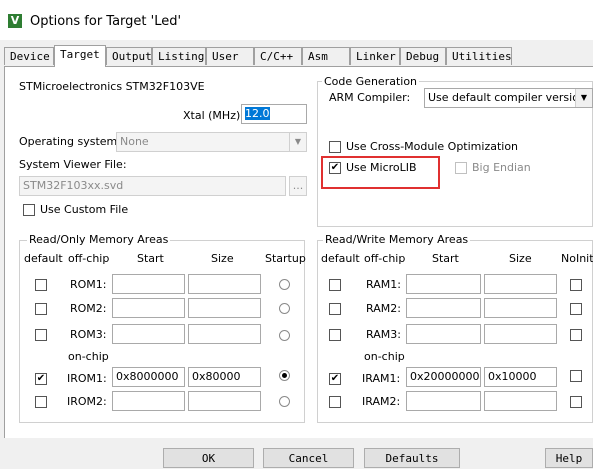  I want to click on use-custom-file-checkbox, so click(29, 210).